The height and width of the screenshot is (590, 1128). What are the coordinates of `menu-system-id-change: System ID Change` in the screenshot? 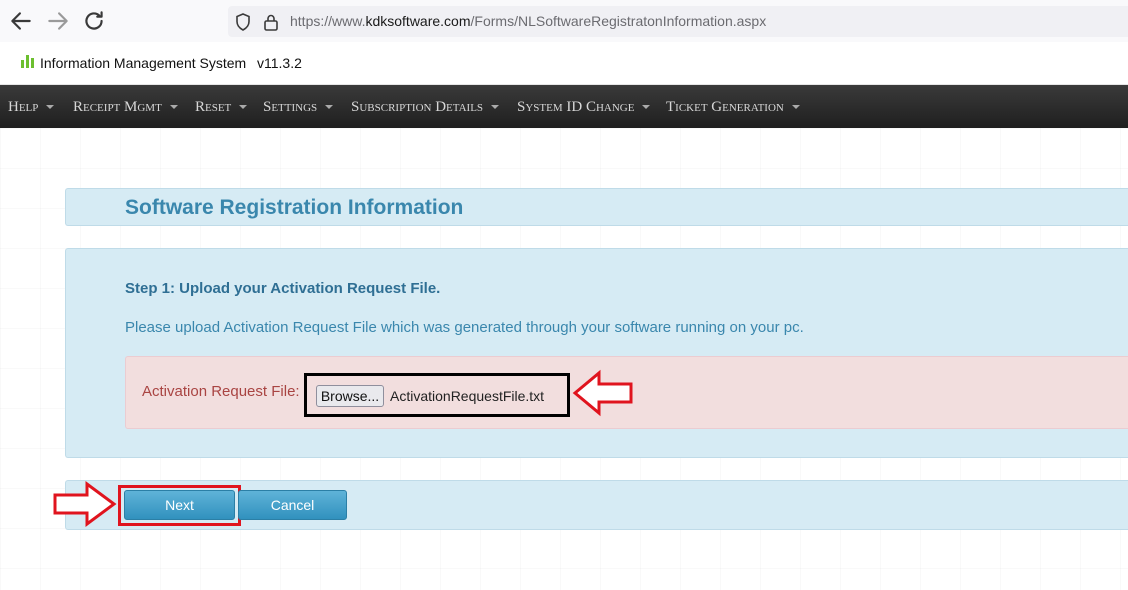 It's located at (584, 107).